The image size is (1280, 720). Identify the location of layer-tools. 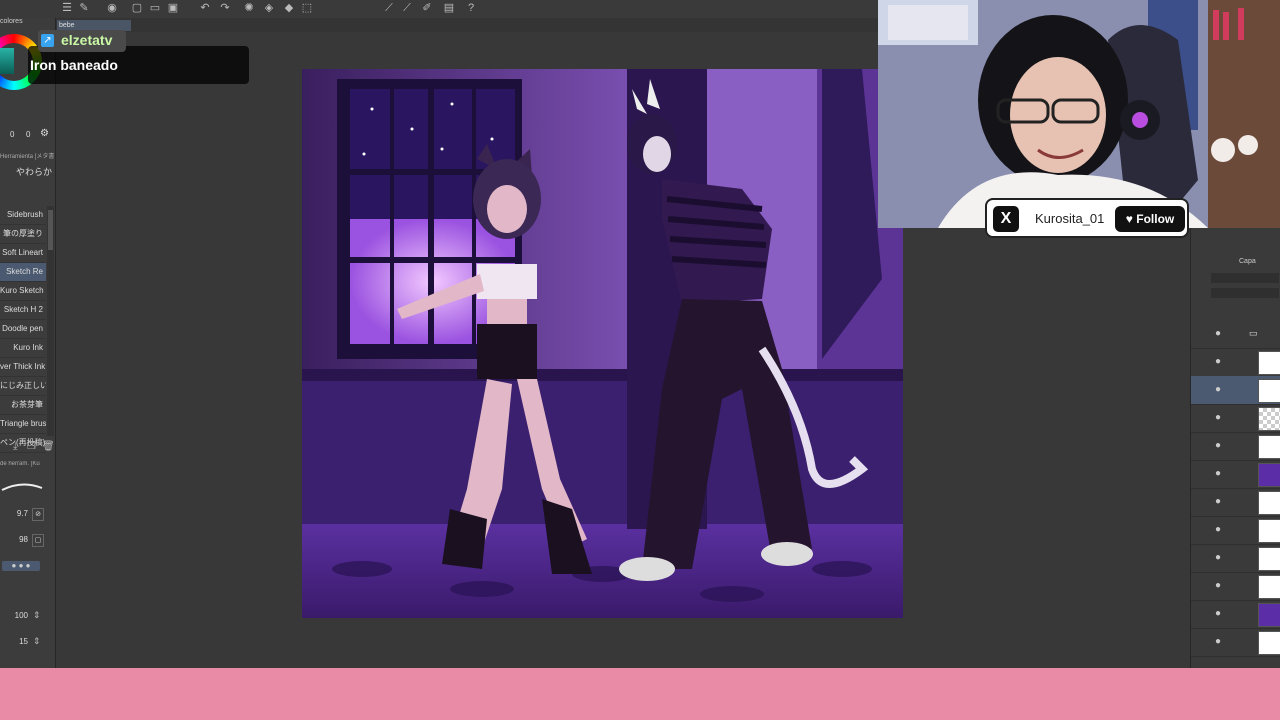
(1245, 293).